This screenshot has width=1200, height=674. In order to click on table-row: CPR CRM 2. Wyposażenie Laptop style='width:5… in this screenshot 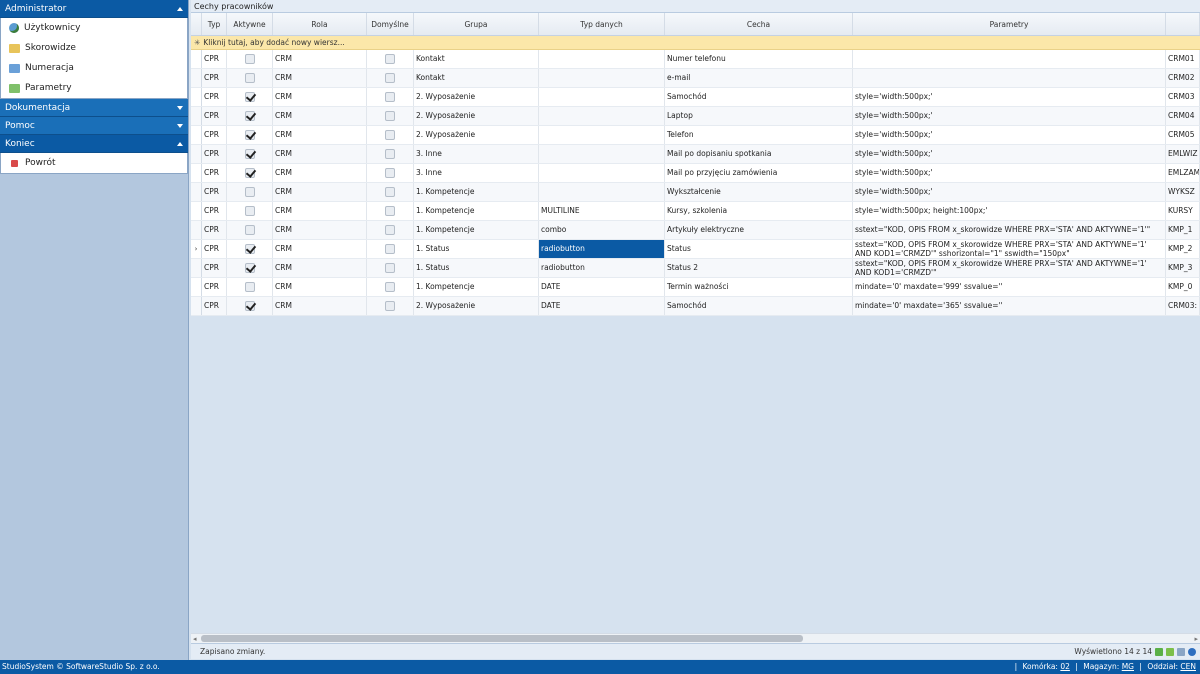, I will do `click(695, 116)`.